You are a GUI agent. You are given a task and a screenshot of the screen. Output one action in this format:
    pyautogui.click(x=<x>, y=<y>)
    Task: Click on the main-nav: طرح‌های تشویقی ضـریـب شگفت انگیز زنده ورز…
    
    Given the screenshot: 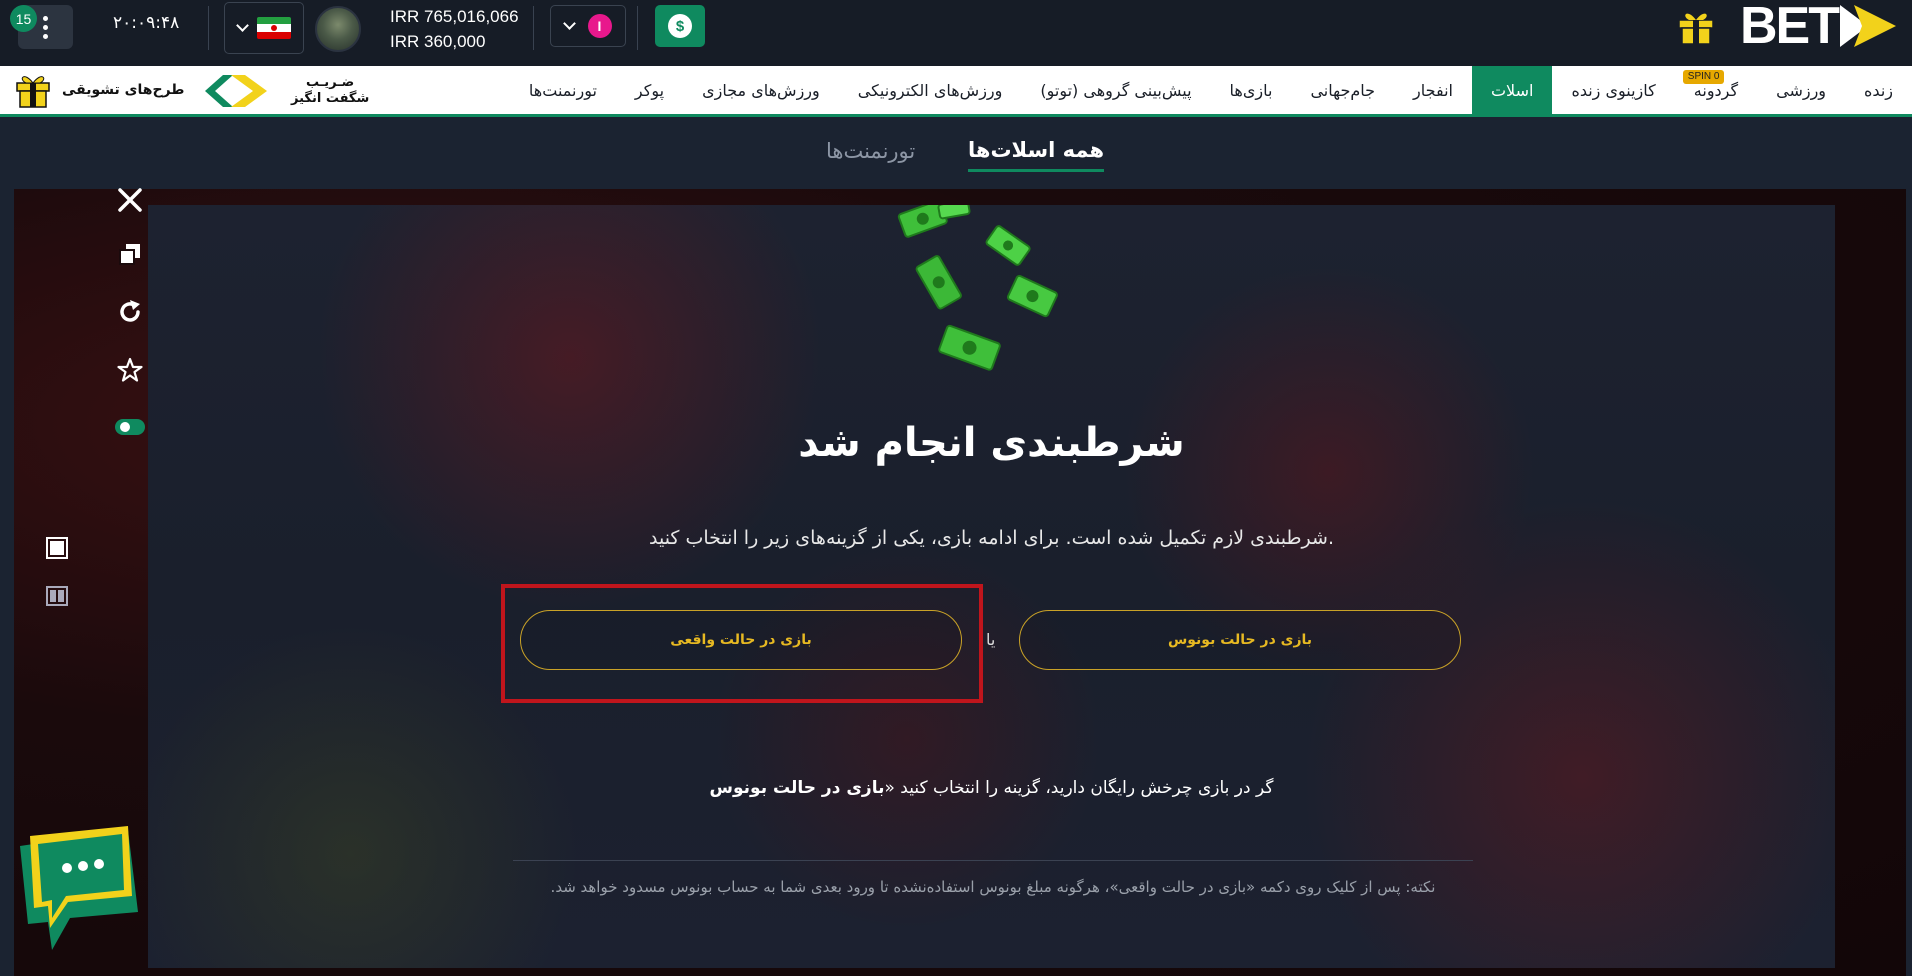 What is the action you would take?
    pyautogui.click(x=956, y=91)
    